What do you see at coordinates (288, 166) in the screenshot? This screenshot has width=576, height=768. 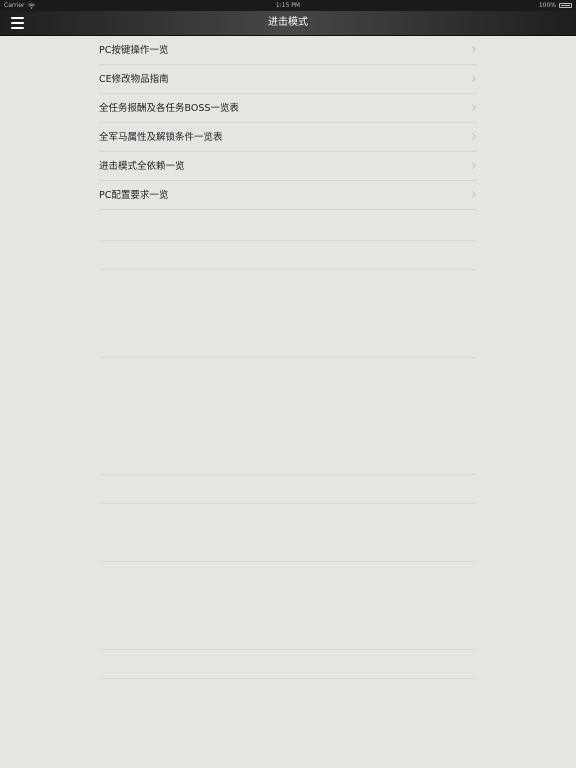 I see `list-item: 进击模式全依赖一览` at bounding box center [288, 166].